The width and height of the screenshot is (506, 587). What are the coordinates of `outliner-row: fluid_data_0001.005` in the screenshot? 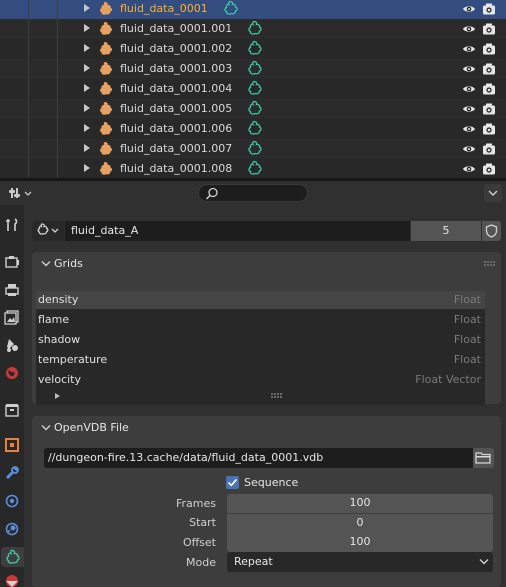 It's located at (253, 109).